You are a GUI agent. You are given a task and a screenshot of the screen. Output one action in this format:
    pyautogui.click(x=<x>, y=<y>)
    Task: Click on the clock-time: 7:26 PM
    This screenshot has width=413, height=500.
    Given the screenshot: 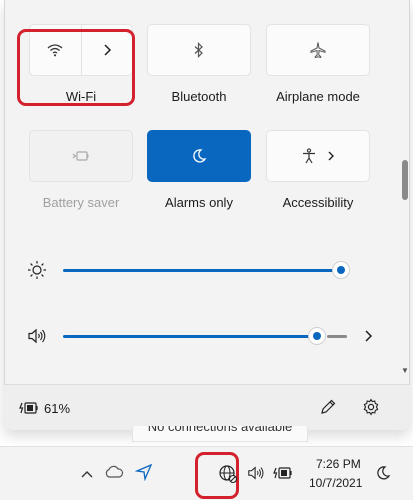 What is the action you would take?
    pyautogui.click(x=338, y=464)
    